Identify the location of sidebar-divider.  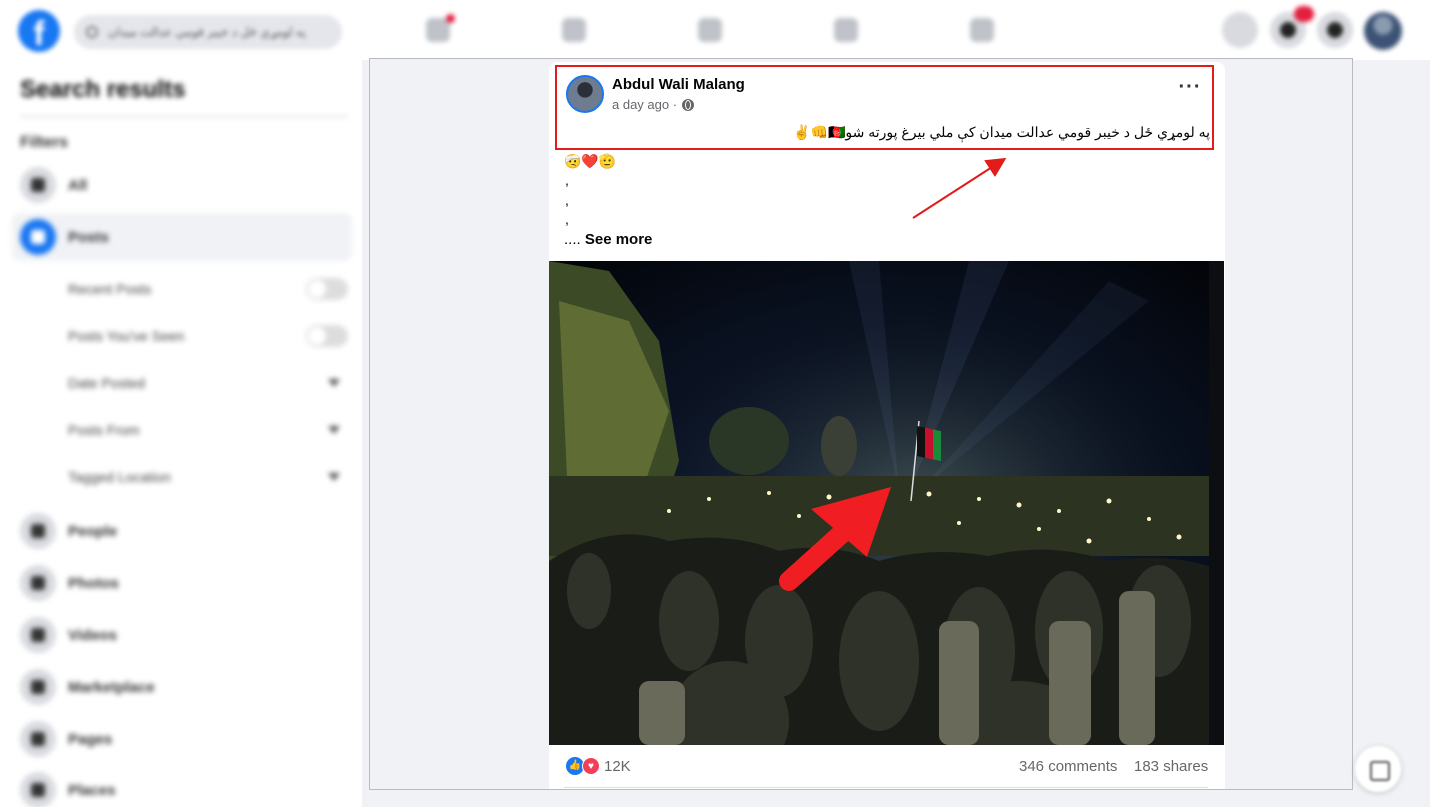
(184, 116).